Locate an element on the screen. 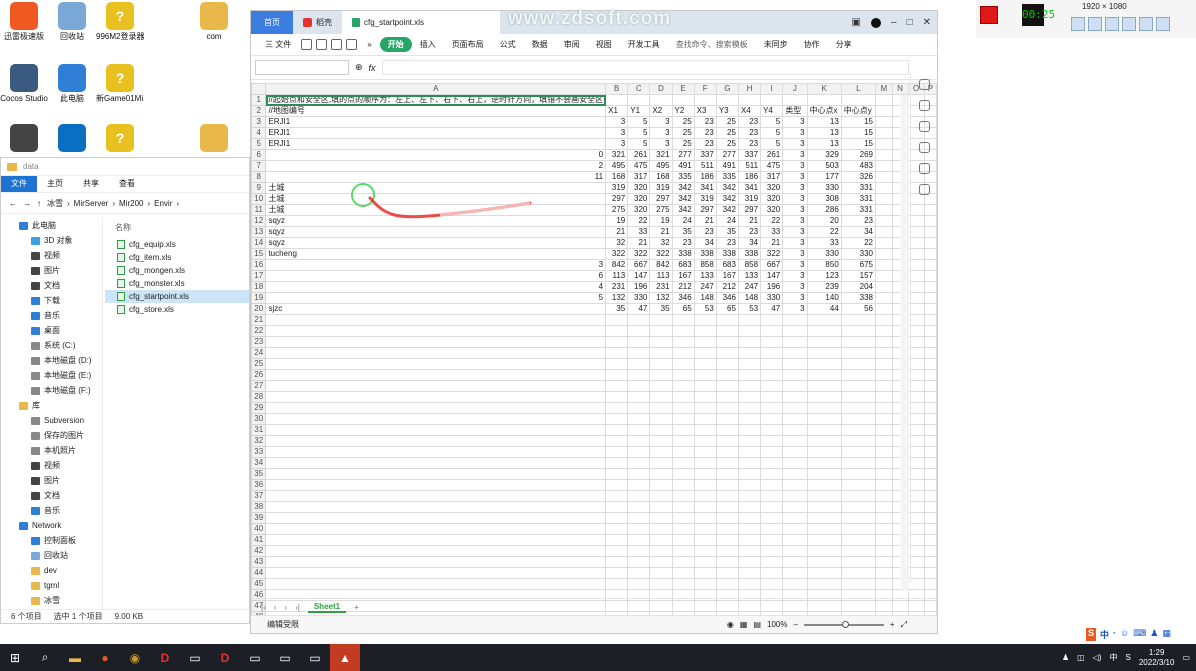  row-header: 4 is located at coordinates (258, 133).